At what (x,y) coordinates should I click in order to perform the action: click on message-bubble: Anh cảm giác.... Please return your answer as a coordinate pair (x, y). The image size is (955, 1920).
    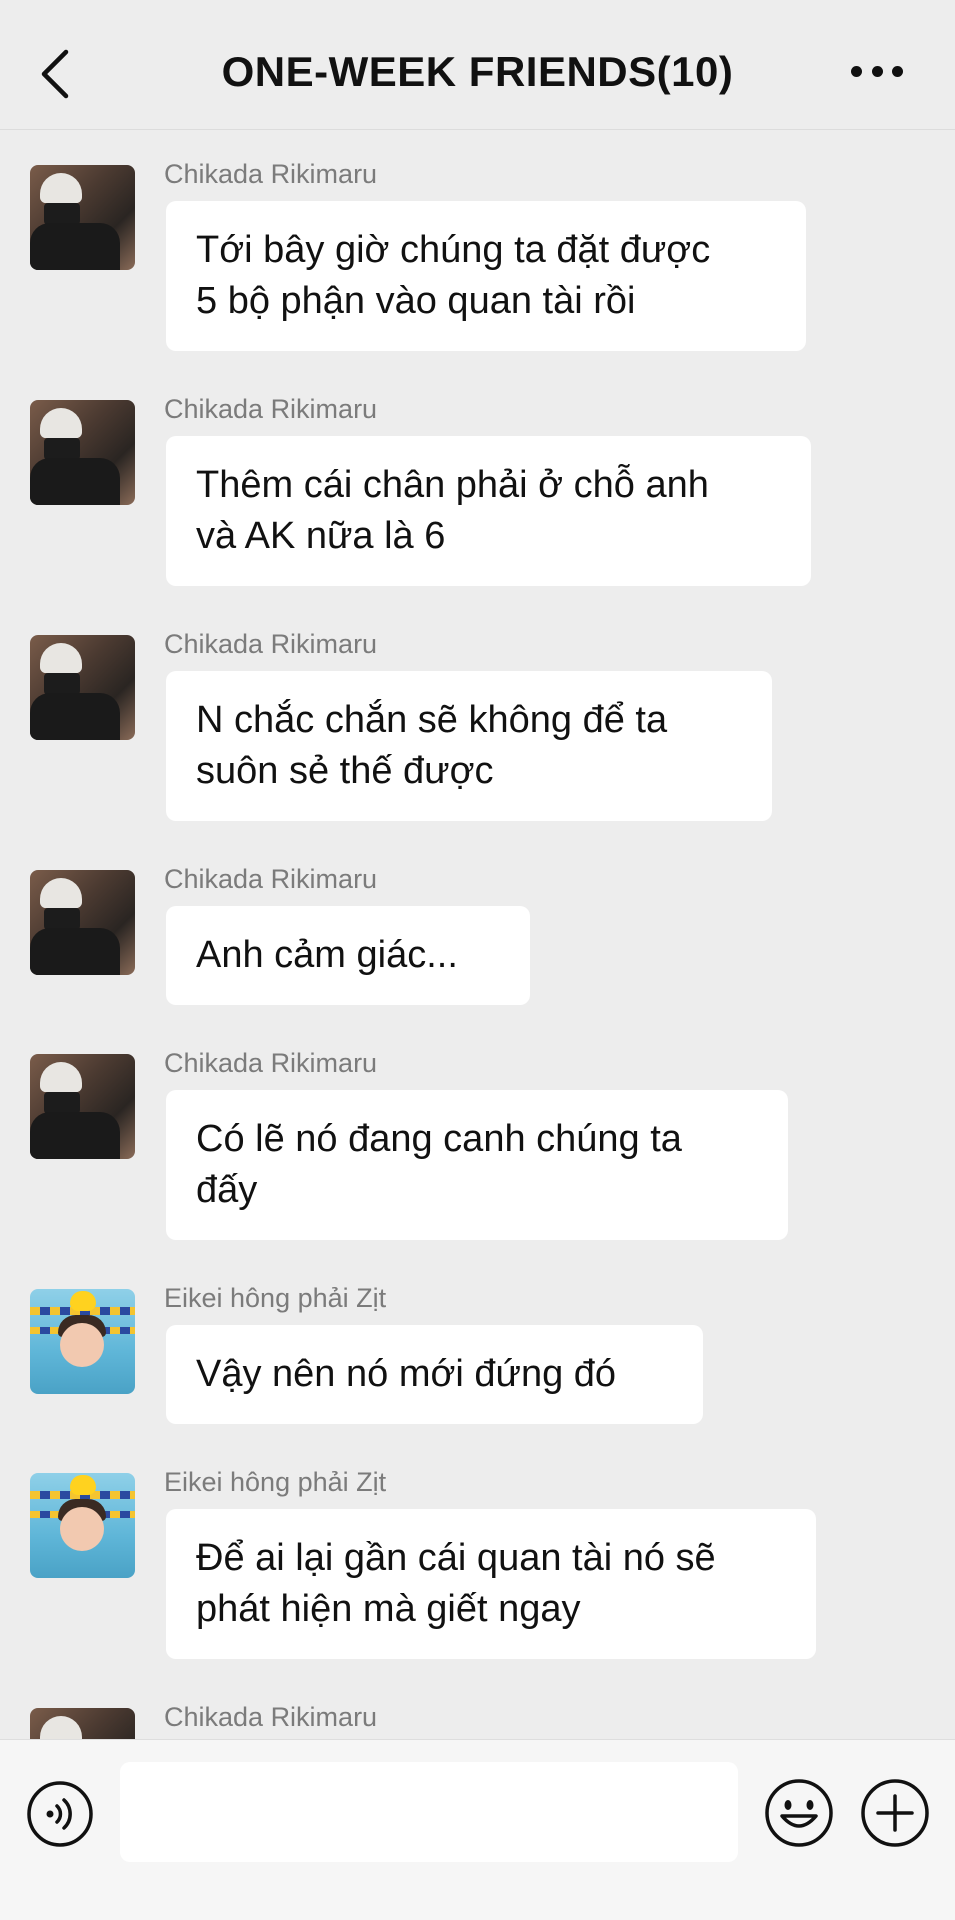
    Looking at the image, I should click on (348, 955).